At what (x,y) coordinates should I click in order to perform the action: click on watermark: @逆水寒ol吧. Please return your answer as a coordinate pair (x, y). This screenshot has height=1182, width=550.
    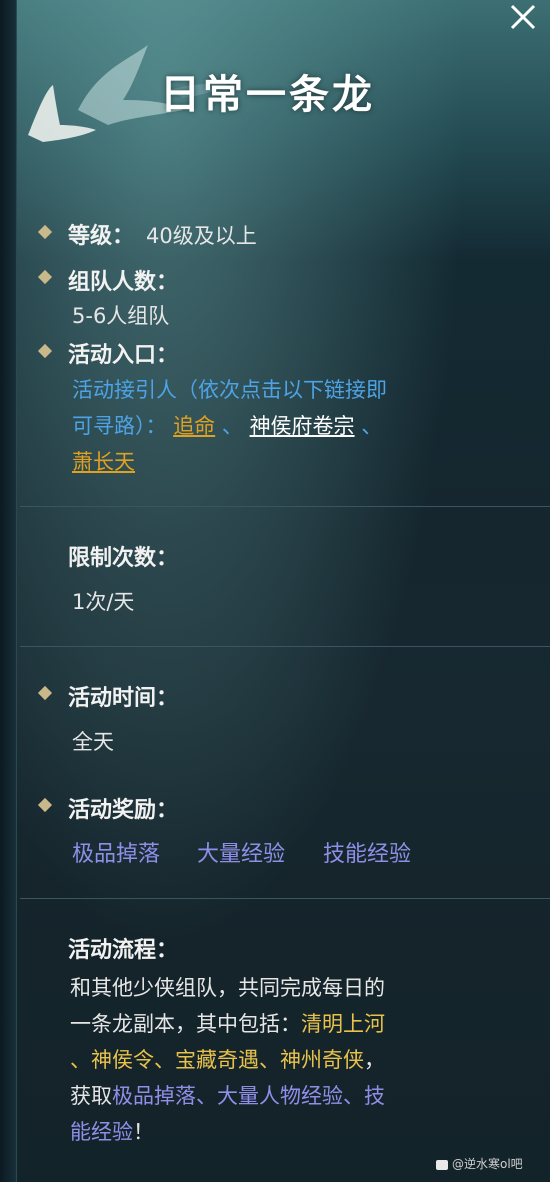
    Looking at the image, I should click on (479, 1163).